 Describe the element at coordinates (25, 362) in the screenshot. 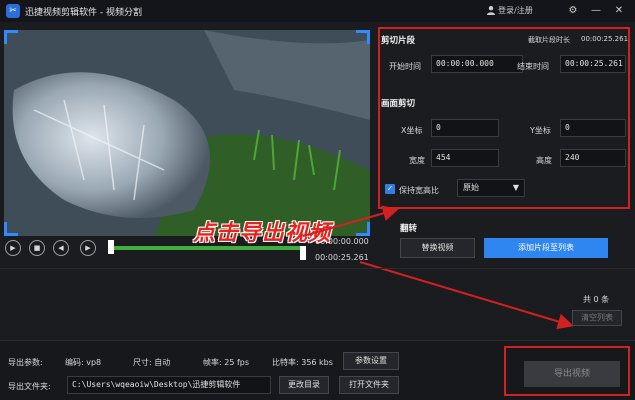

I see `export-params-label: 导出参数:` at that location.